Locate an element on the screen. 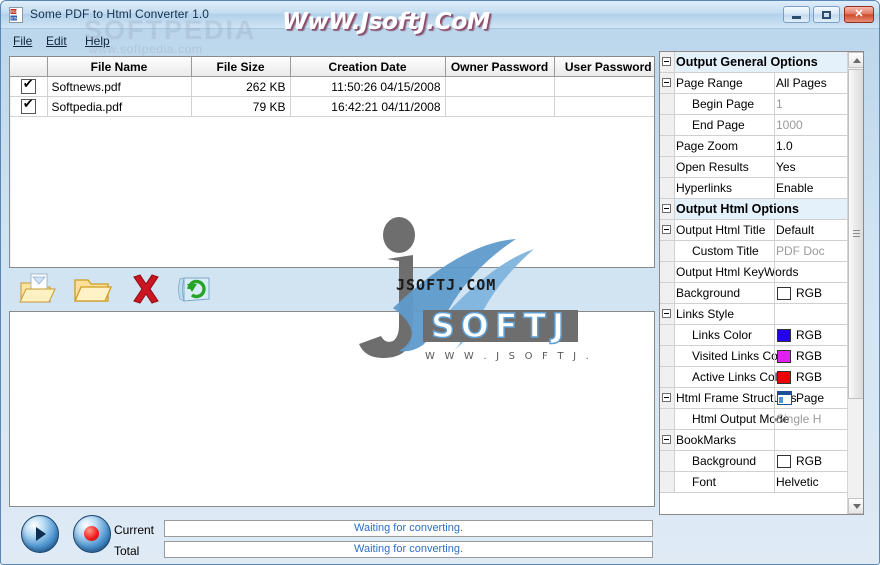  property-value: PDF Doc is located at coordinates (800, 251).